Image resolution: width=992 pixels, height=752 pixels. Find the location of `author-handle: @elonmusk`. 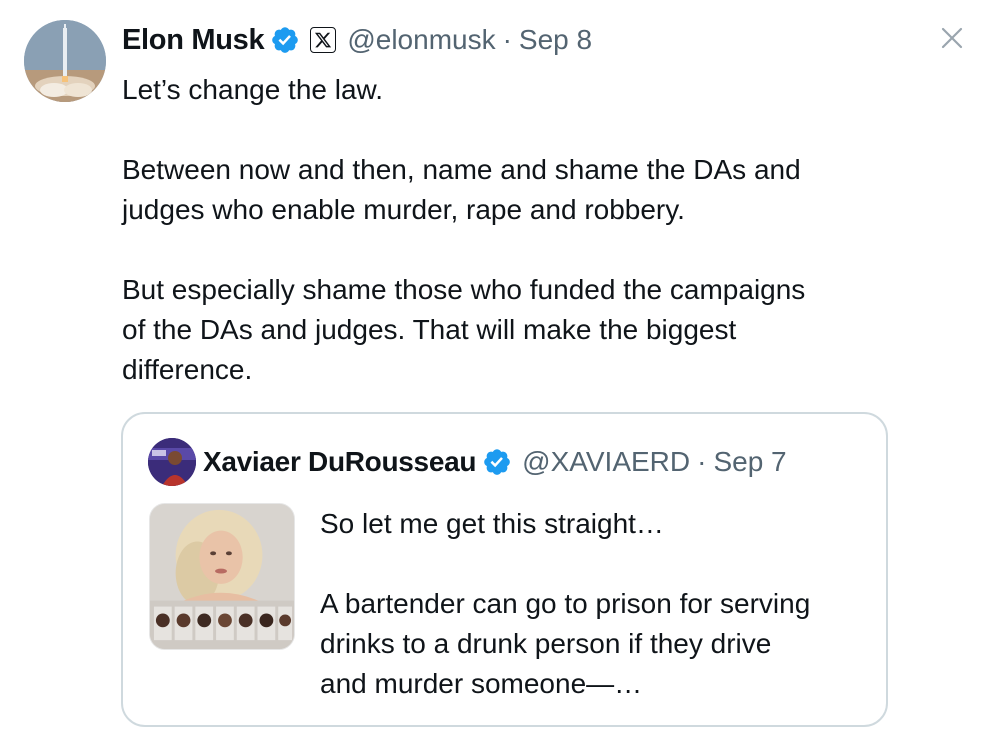

author-handle: @elonmusk is located at coordinates (421, 40).